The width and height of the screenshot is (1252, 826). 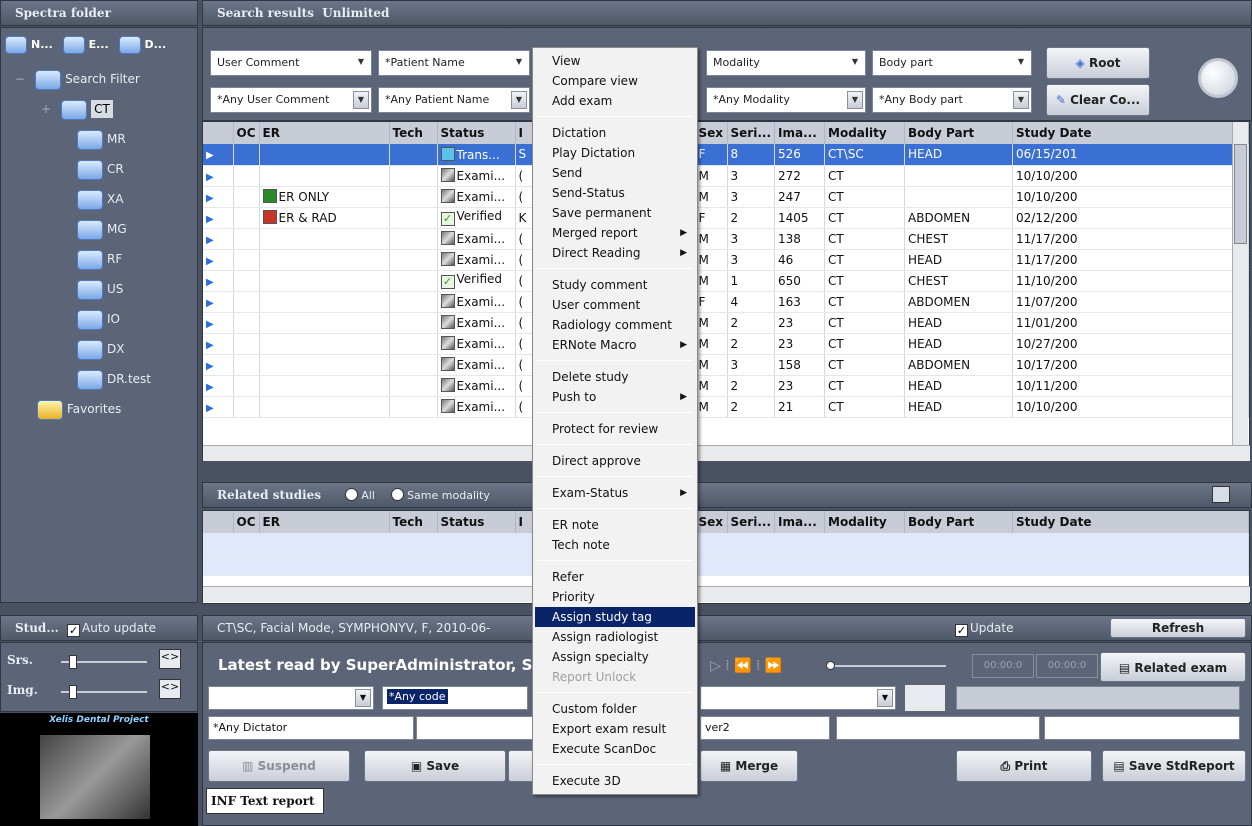 What do you see at coordinates (106, 409) in the screenshot?
I see `tree-item-favorites: Favorites` at bounding box center [106, 409].